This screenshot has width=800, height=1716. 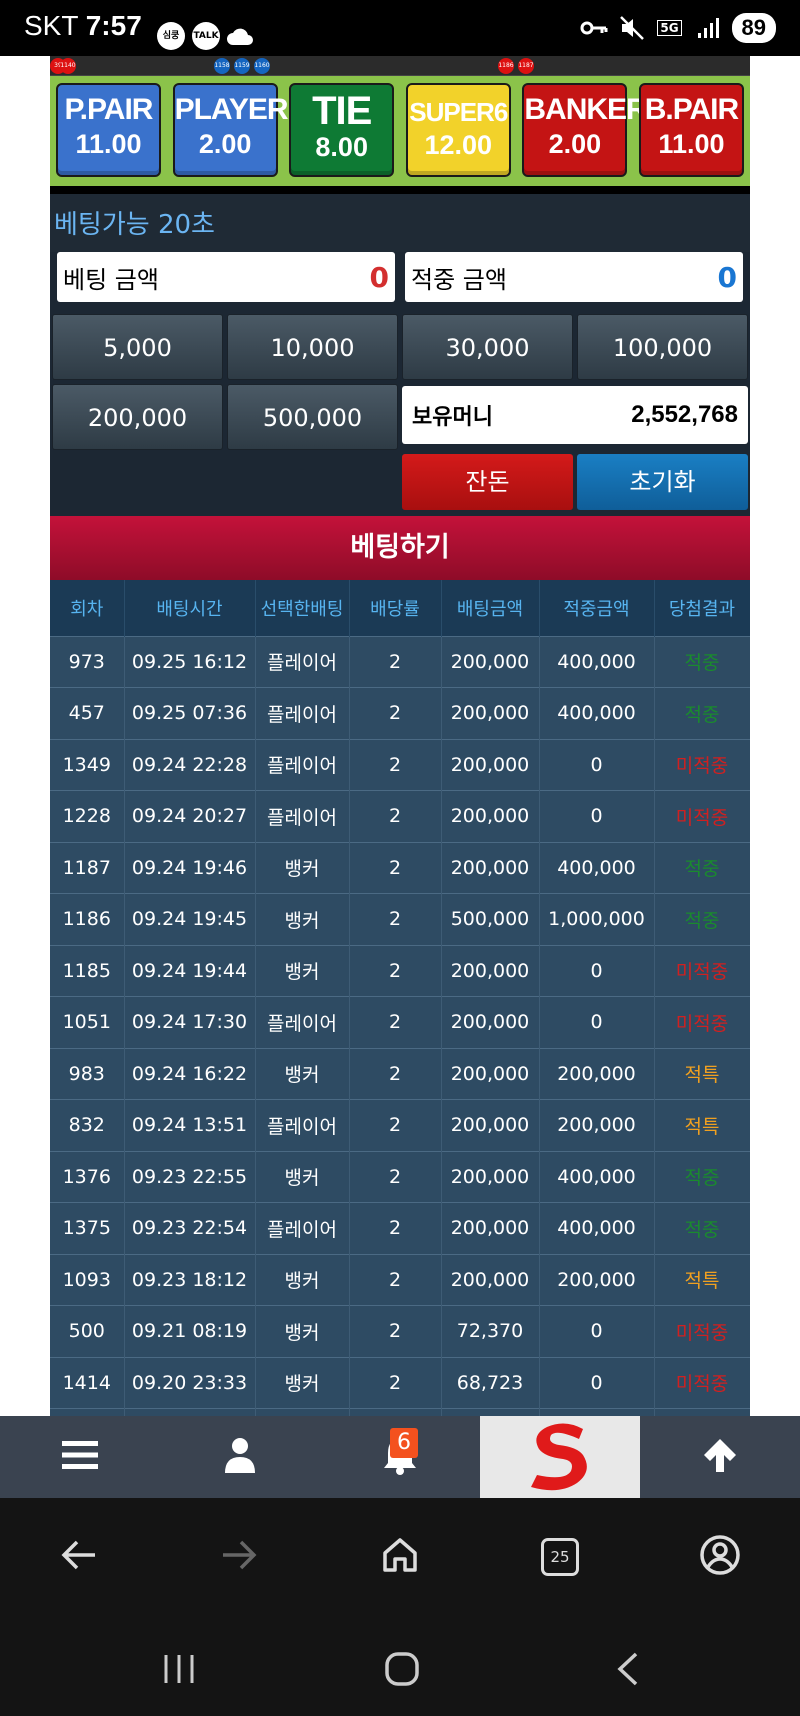 I want to click on amount-boxes: 베팅 금액 0 적중 금액 0, so click(x=400, y=278).